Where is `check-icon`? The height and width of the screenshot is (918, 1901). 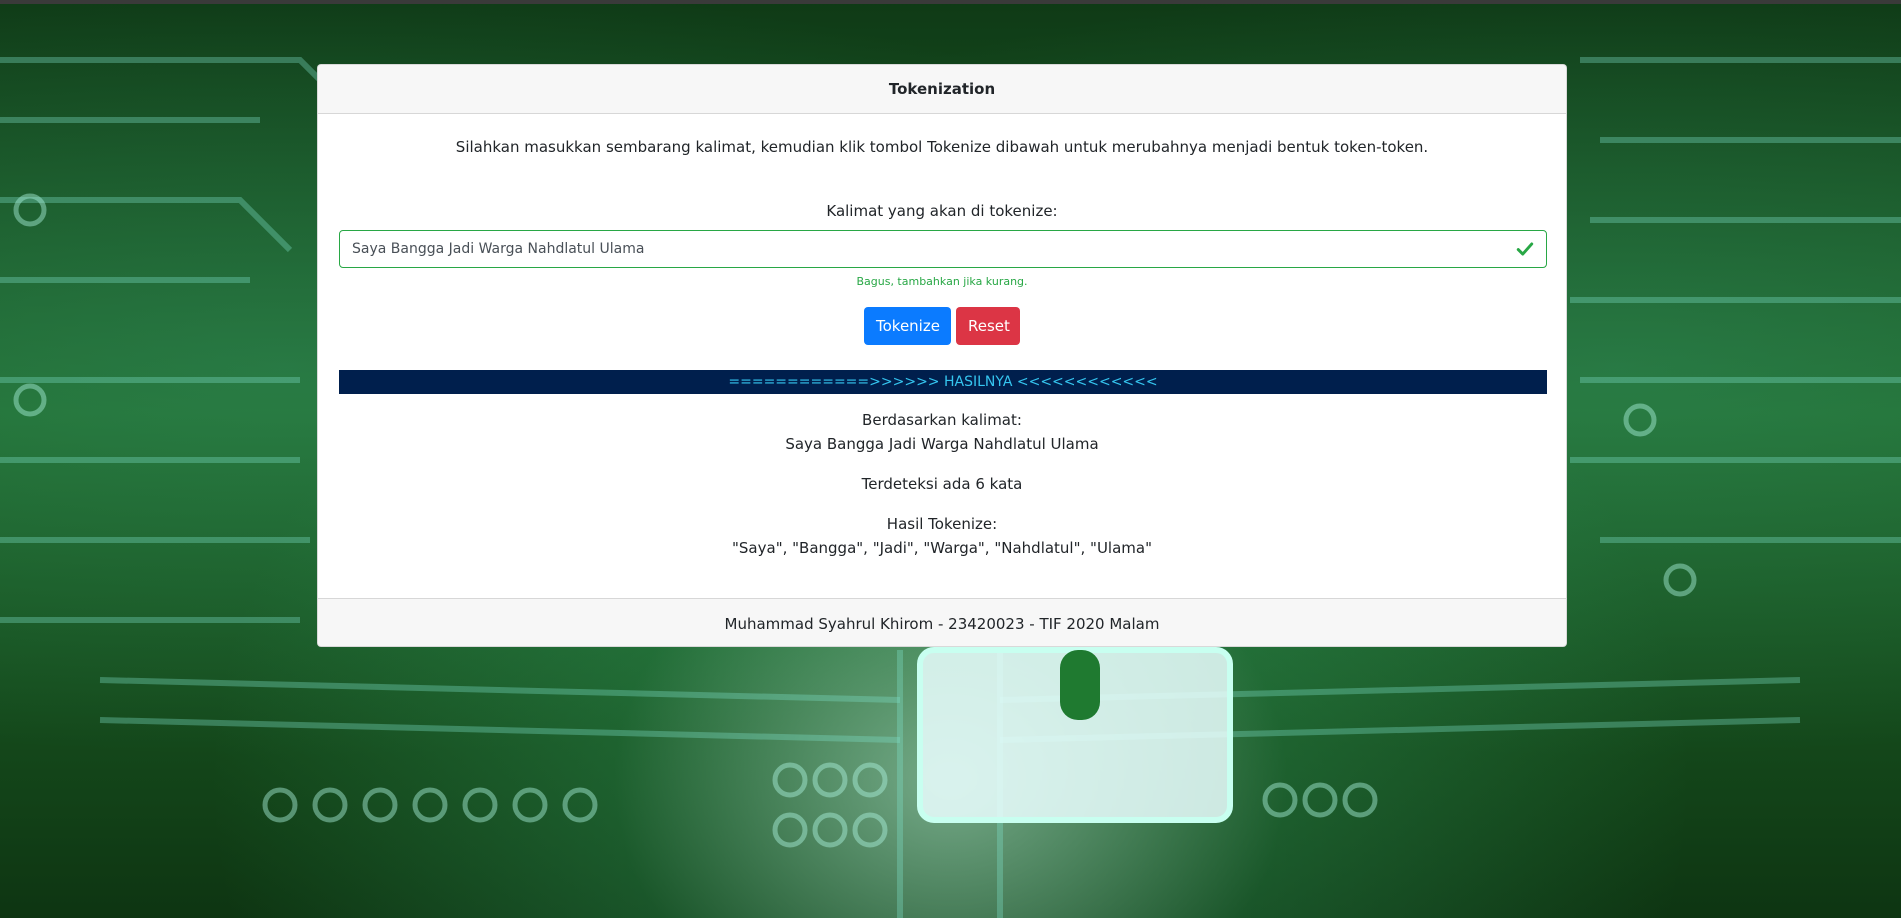 check-icon is located at coordinates (1525, 249).